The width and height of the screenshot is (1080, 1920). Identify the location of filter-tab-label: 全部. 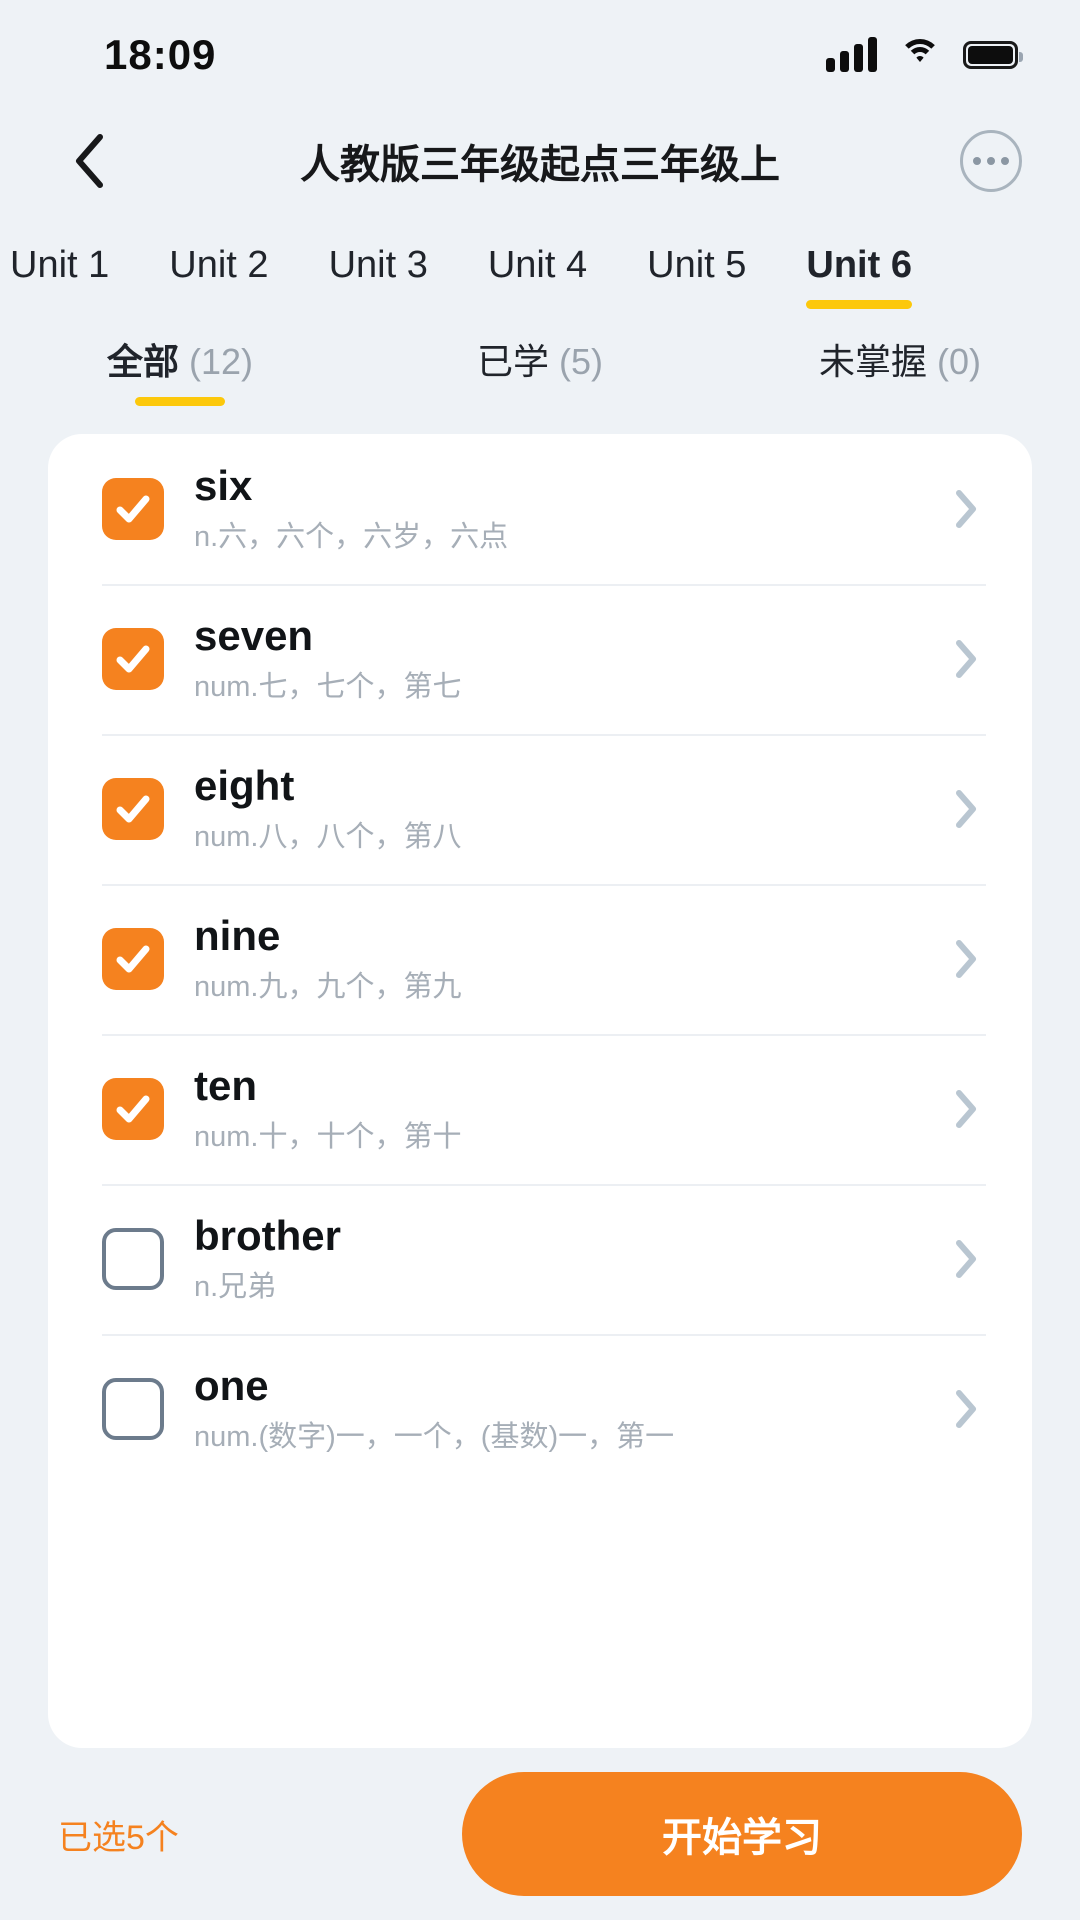
(142, 361).